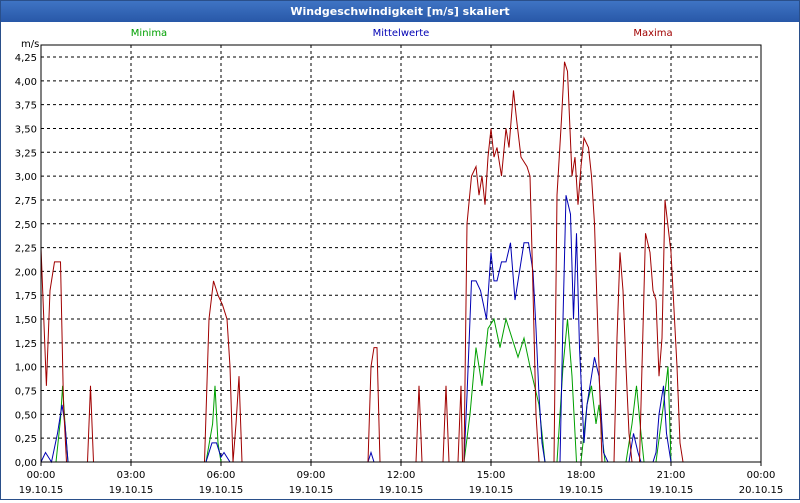 This screenshot has width=800, height=503. I want to click on y-tick-label: 0,25, so click(26, 439).